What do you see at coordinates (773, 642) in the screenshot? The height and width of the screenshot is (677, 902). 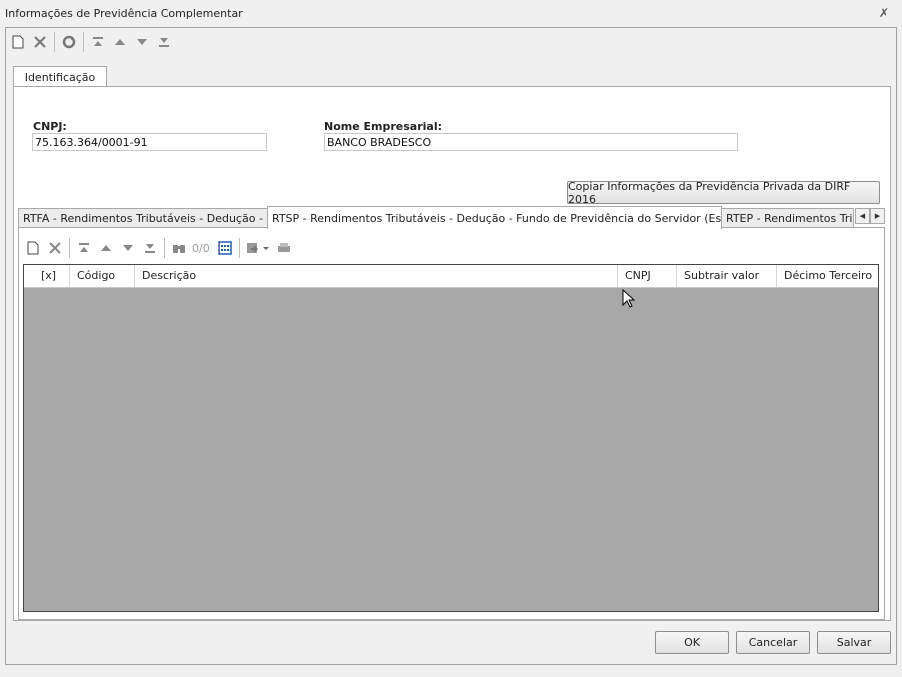 I see `cancel-button: Cancelar` at bounding box center [773, 642].